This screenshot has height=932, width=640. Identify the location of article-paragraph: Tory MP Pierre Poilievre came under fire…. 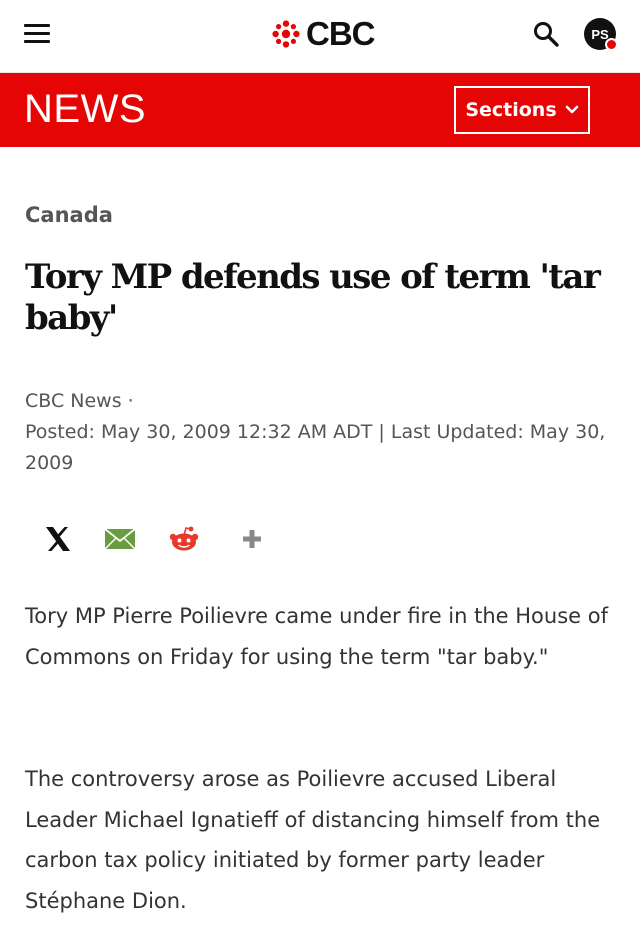
(316, 636).